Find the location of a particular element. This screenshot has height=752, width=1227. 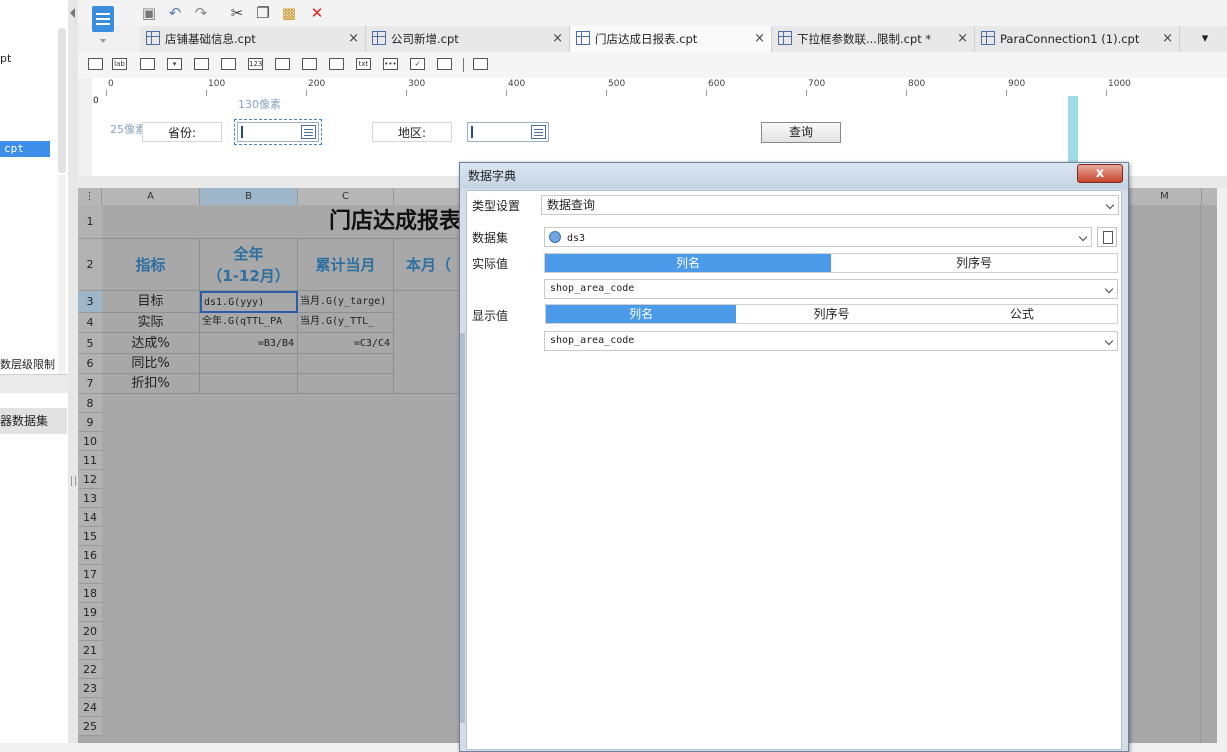

close-icon: x is located at coordinates (1100, 173).